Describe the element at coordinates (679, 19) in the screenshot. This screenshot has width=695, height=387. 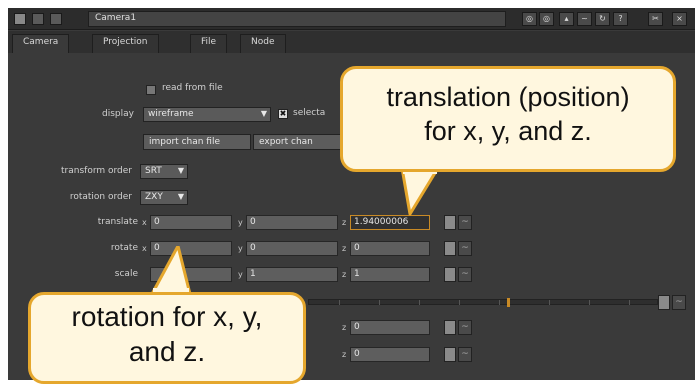
I see `close-icon: ×` at that location.